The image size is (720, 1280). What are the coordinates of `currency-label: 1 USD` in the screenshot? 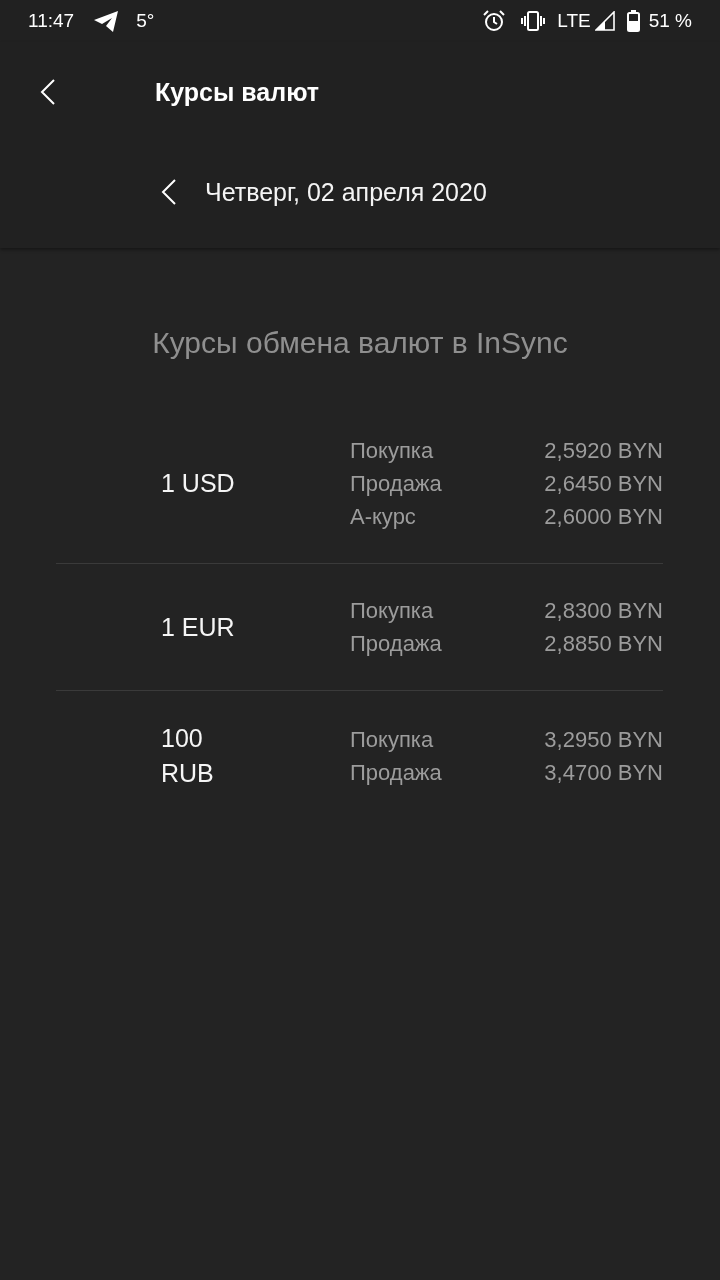 It's located at (198, 483).